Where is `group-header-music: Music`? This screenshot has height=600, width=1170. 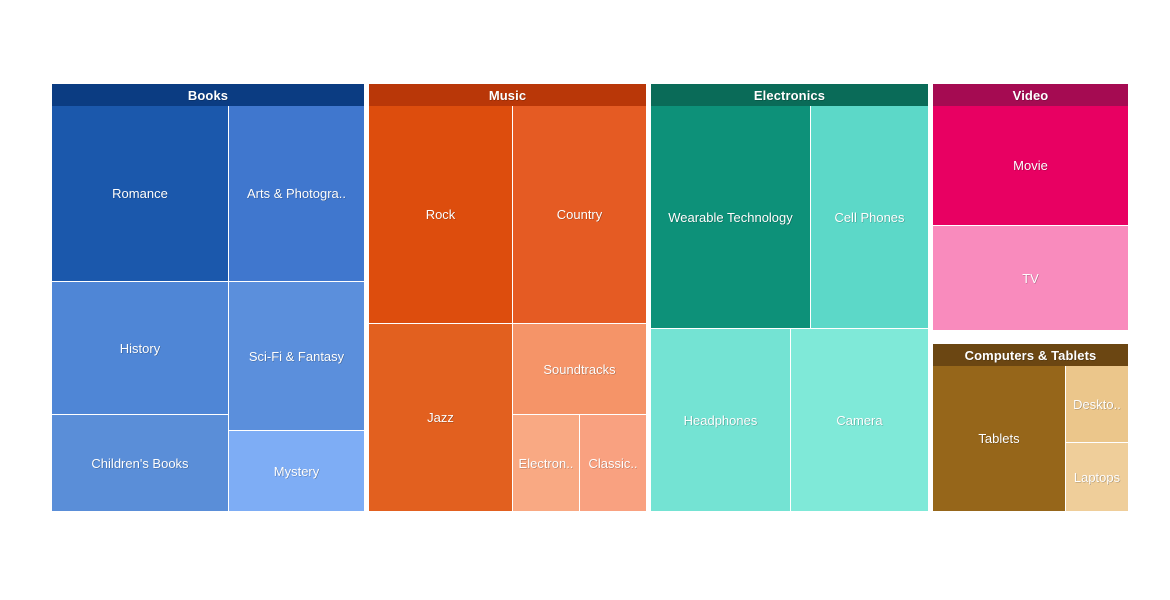
group-header-music: Music is located at coordinates (507, 95).